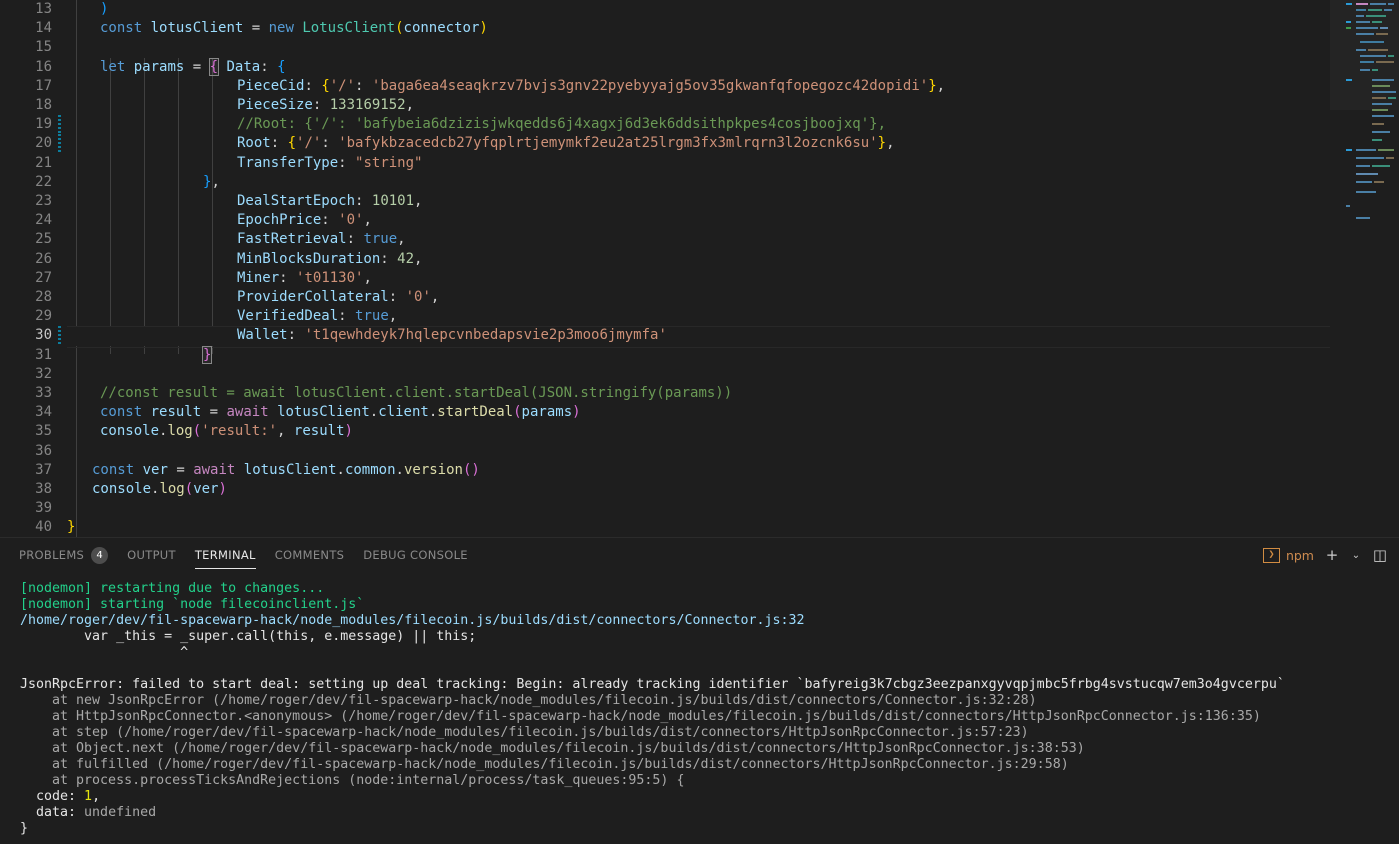 This screenshot has width=1399, height=844. What do you see at coordinates (665, 297) in the screenshot?
I see `code-line: 28 ProviderCollateral: '0',` at bounding box center [665, 297].